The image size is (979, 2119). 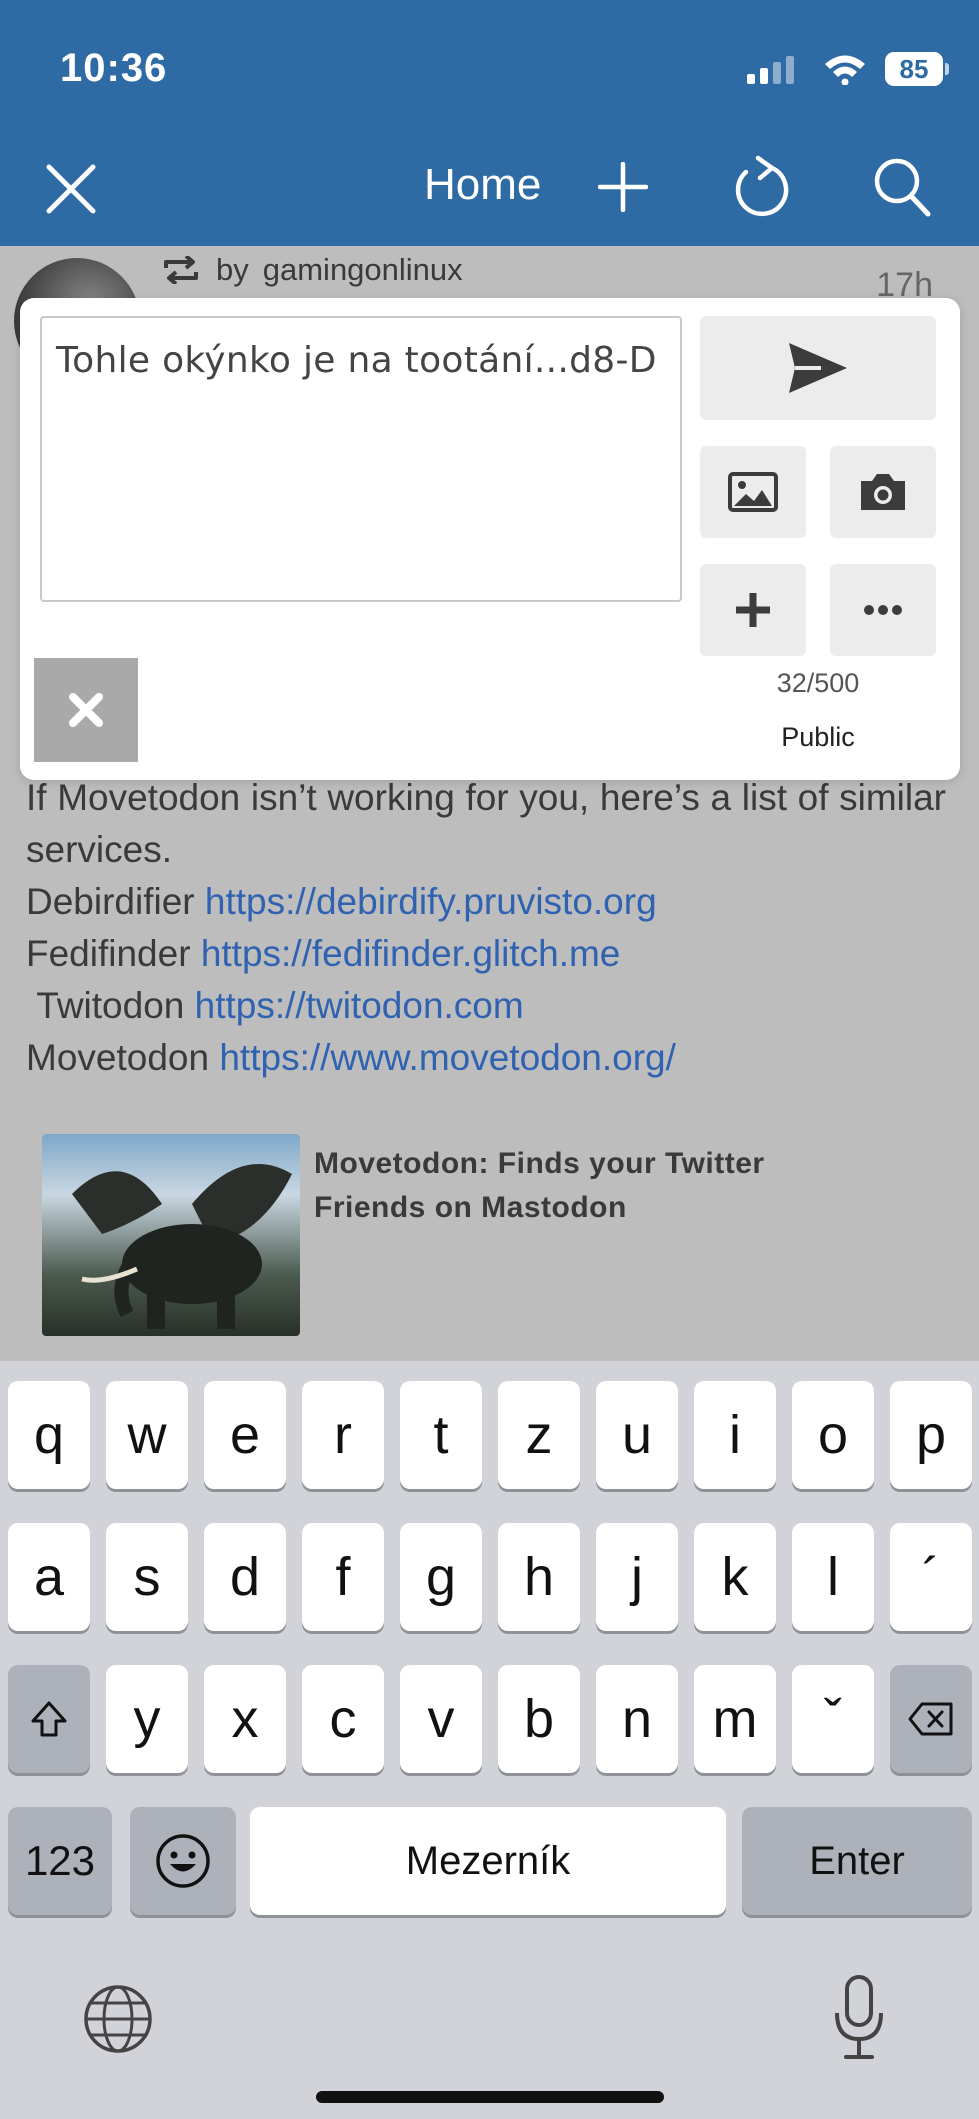 I want to click on key-caron: ˇ, so click(x=833, y=1719).